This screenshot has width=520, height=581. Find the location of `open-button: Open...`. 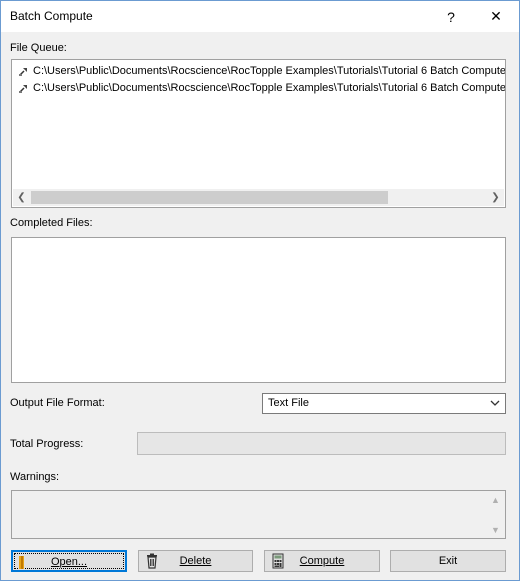

open-button: Open... is located at coordinates (69, 561).